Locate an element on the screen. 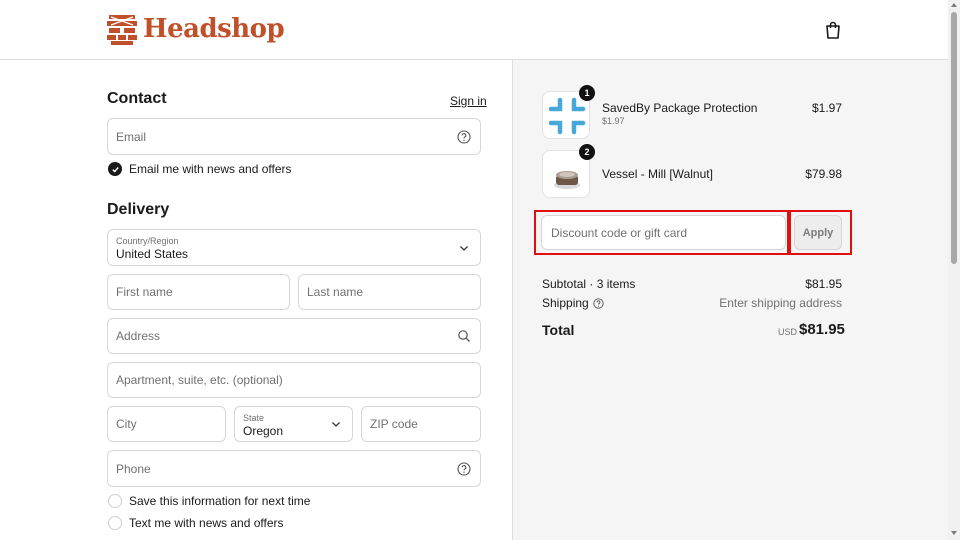 The height and width of the screenshot is (540, 960). address-placeholder: Address is located at coordinates (138, 336).